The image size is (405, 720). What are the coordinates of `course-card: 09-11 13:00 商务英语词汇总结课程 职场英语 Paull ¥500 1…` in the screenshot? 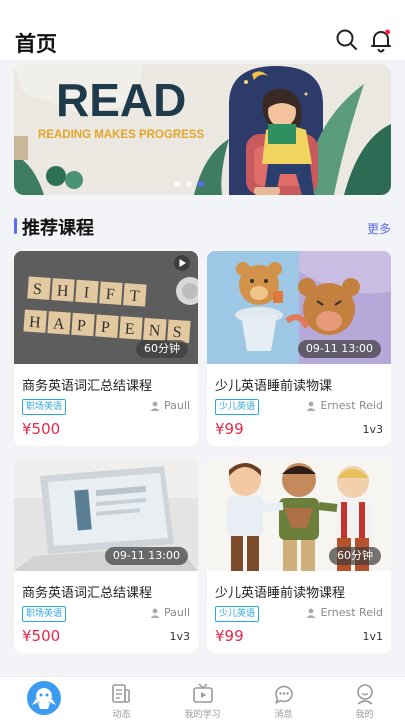 It's located at (106, 555).